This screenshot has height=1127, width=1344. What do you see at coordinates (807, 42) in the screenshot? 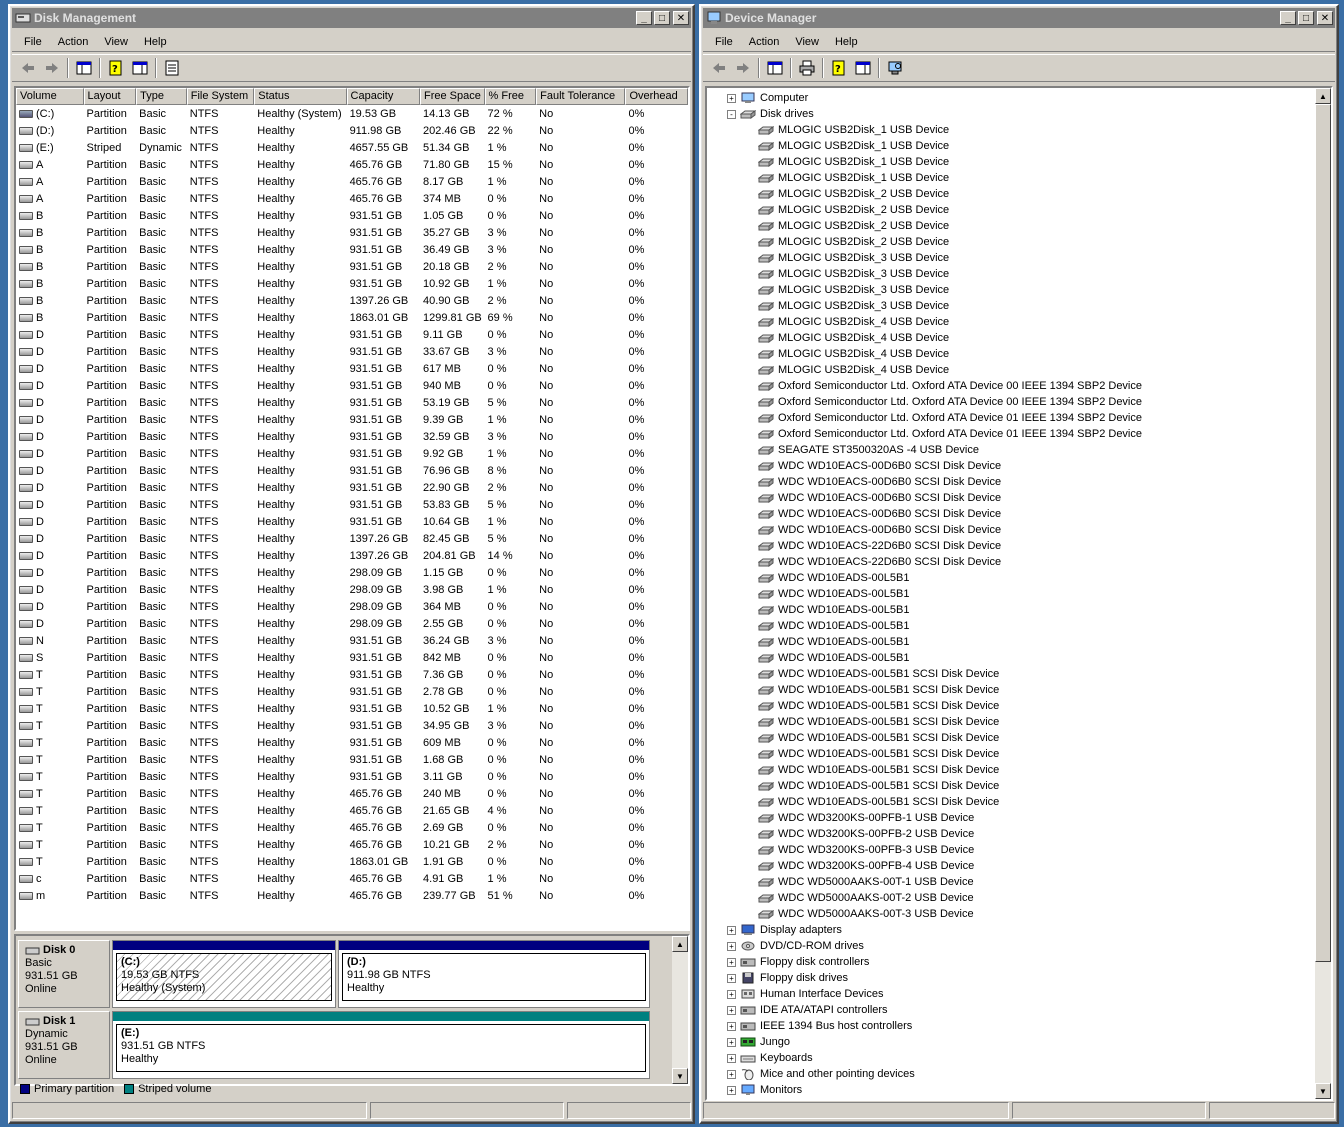
I see `menu-view: View` at bounding box center [807, 42].